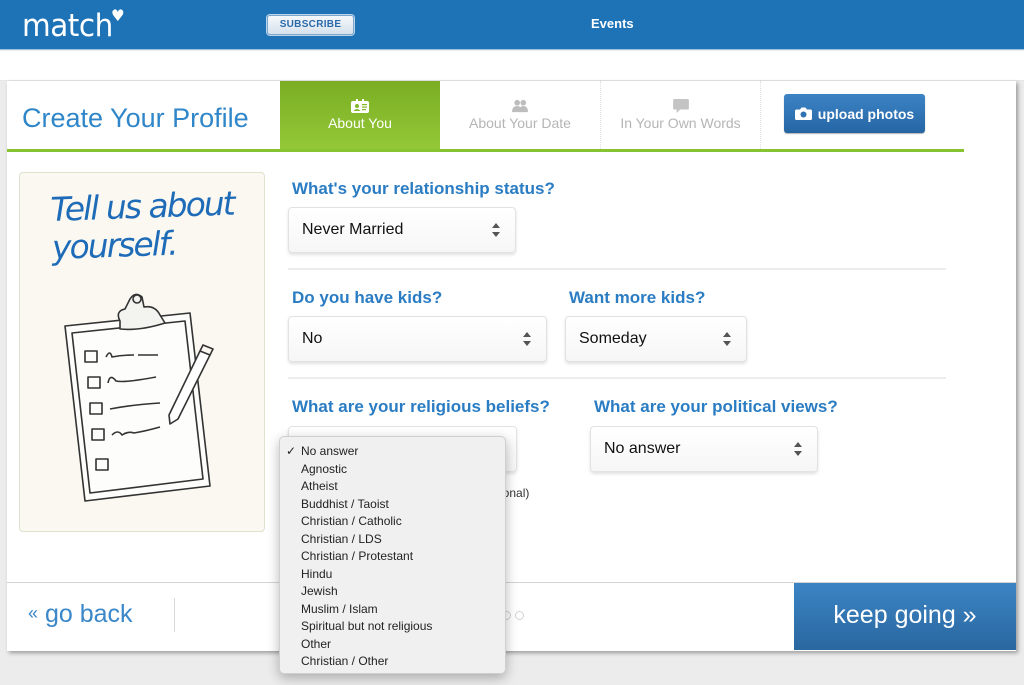  Describe the element at coordinates (704, 449) in the screenshot. I see `political-views-select: No answer` at that location.